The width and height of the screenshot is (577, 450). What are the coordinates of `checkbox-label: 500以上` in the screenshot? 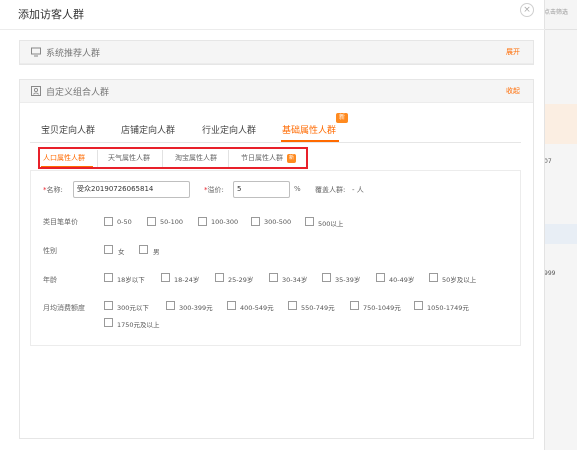 It's located at (331, 224).